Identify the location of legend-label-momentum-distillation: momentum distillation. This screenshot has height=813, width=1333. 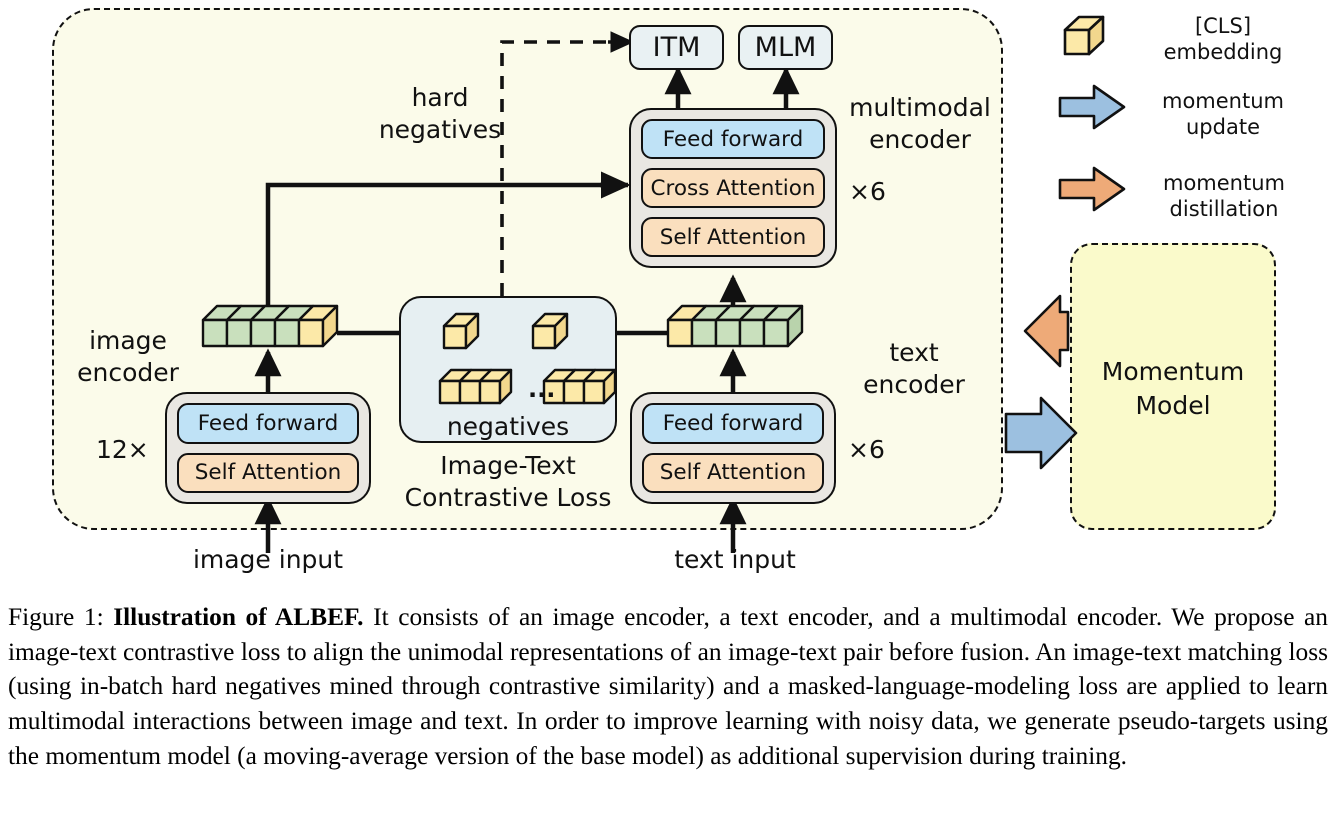
(1224, 196).